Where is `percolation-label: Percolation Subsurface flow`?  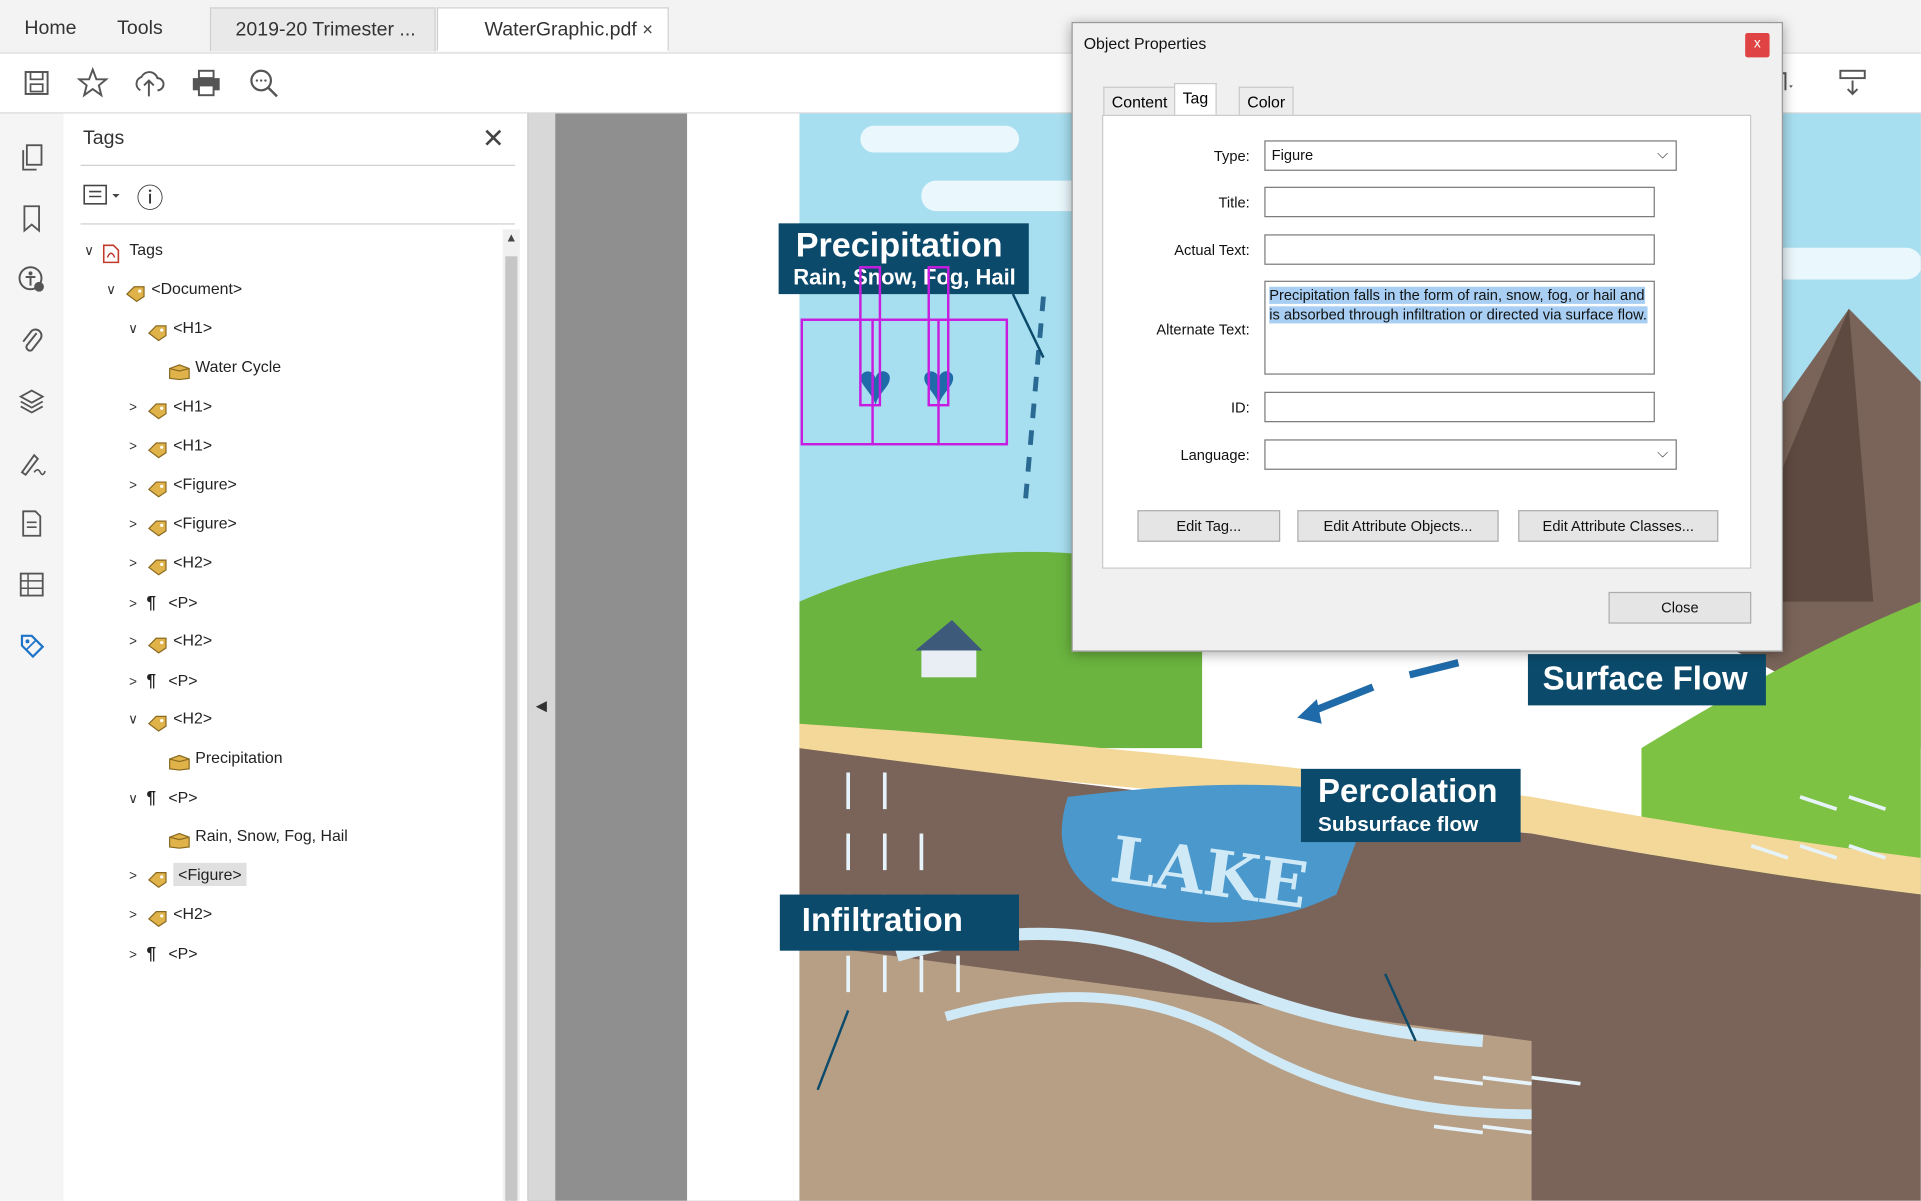
percolation-label: Percolation Subsurface flow is located at coordinates (1410, 805).